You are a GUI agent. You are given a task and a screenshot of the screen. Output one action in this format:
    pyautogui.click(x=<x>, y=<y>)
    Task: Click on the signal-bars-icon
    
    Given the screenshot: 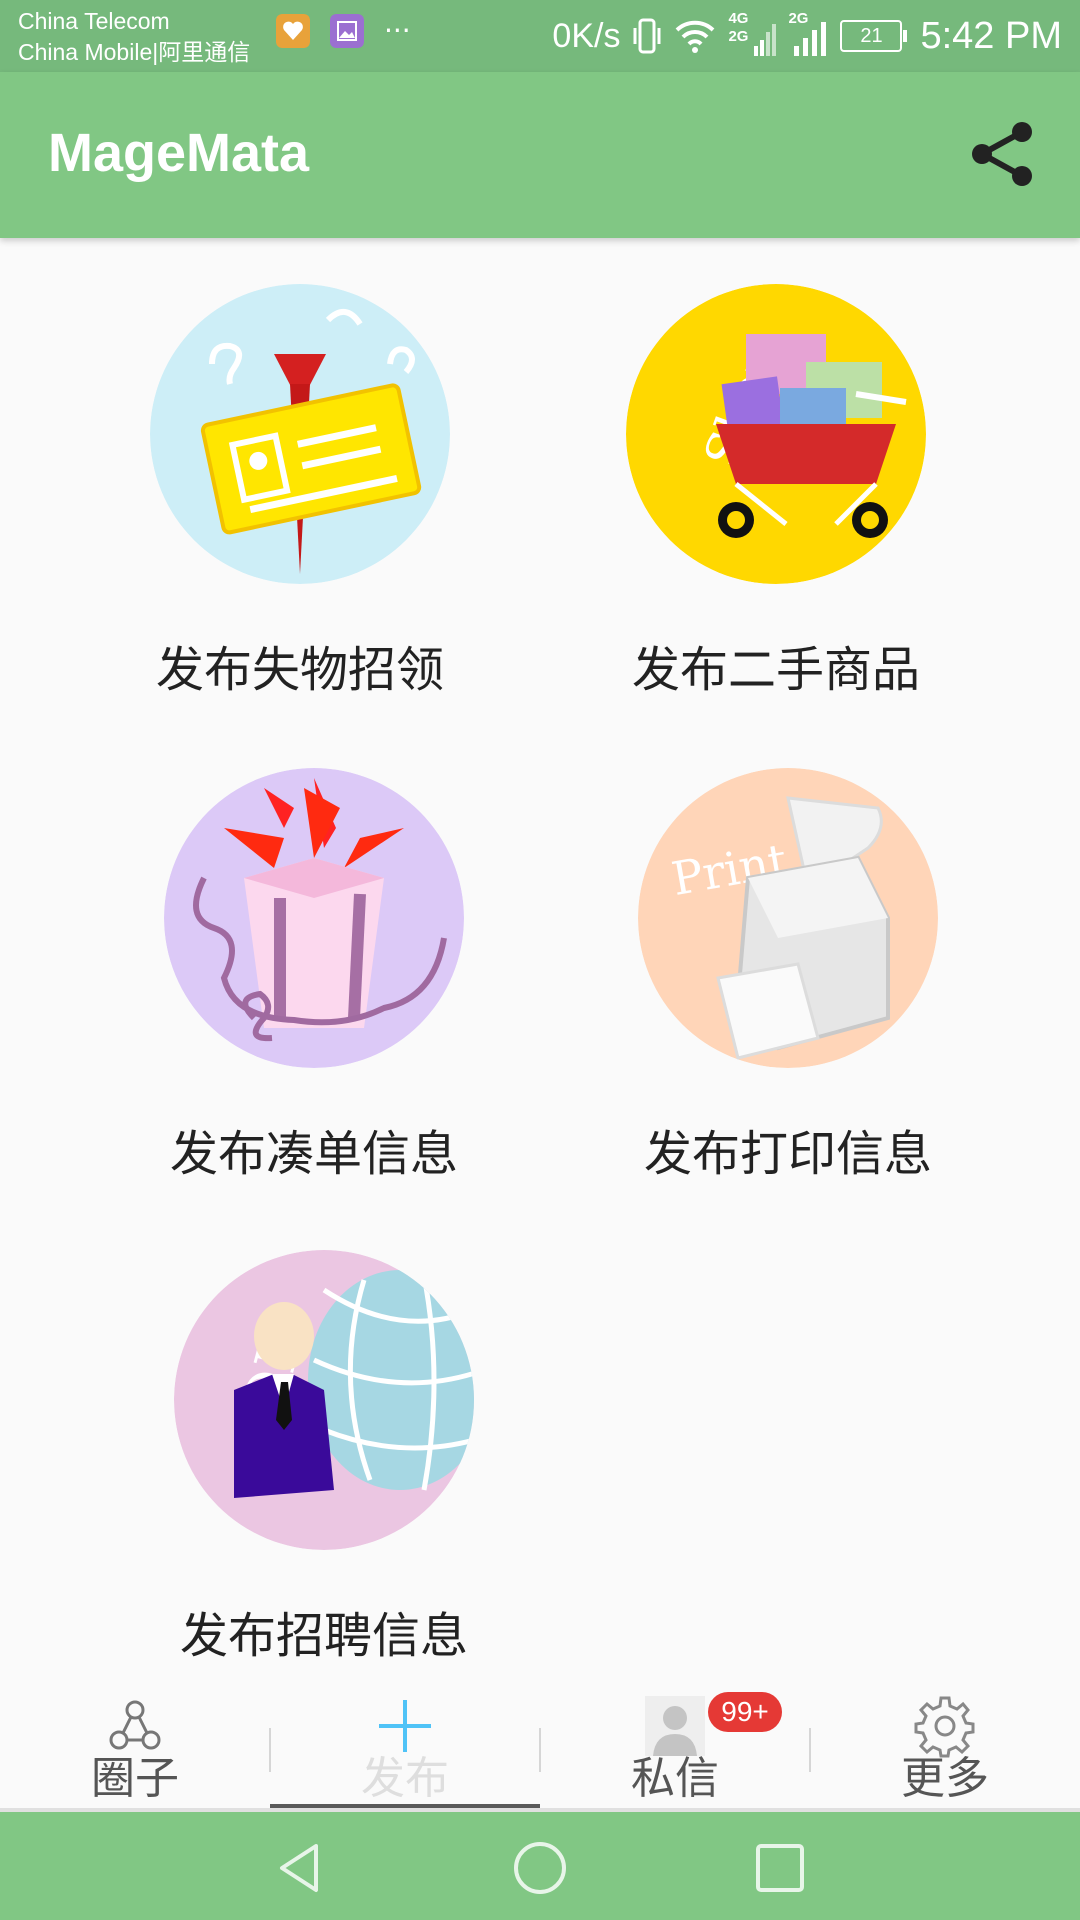 What is the action you would take?
    pyautogui.click(x=765, y=40)
    